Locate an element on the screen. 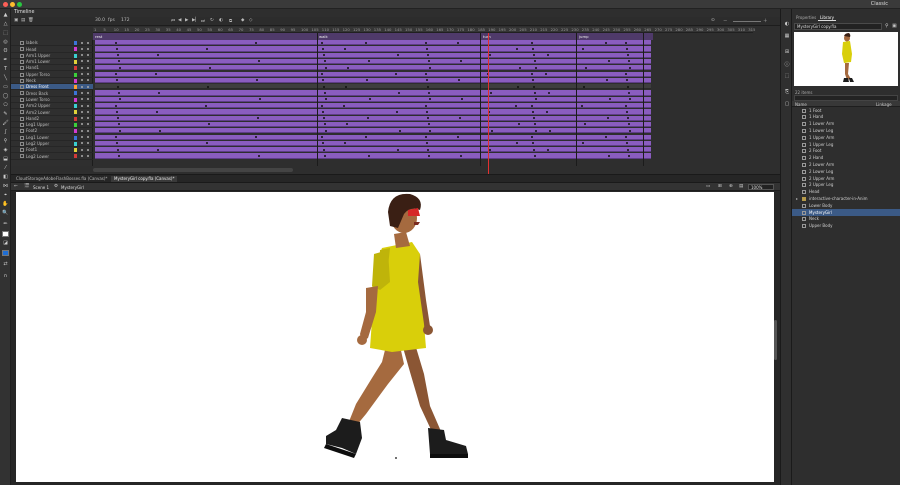 This screenshot has width=900, height=485. motion-presets-icon: ▢ is located at coordinates (787, 104).